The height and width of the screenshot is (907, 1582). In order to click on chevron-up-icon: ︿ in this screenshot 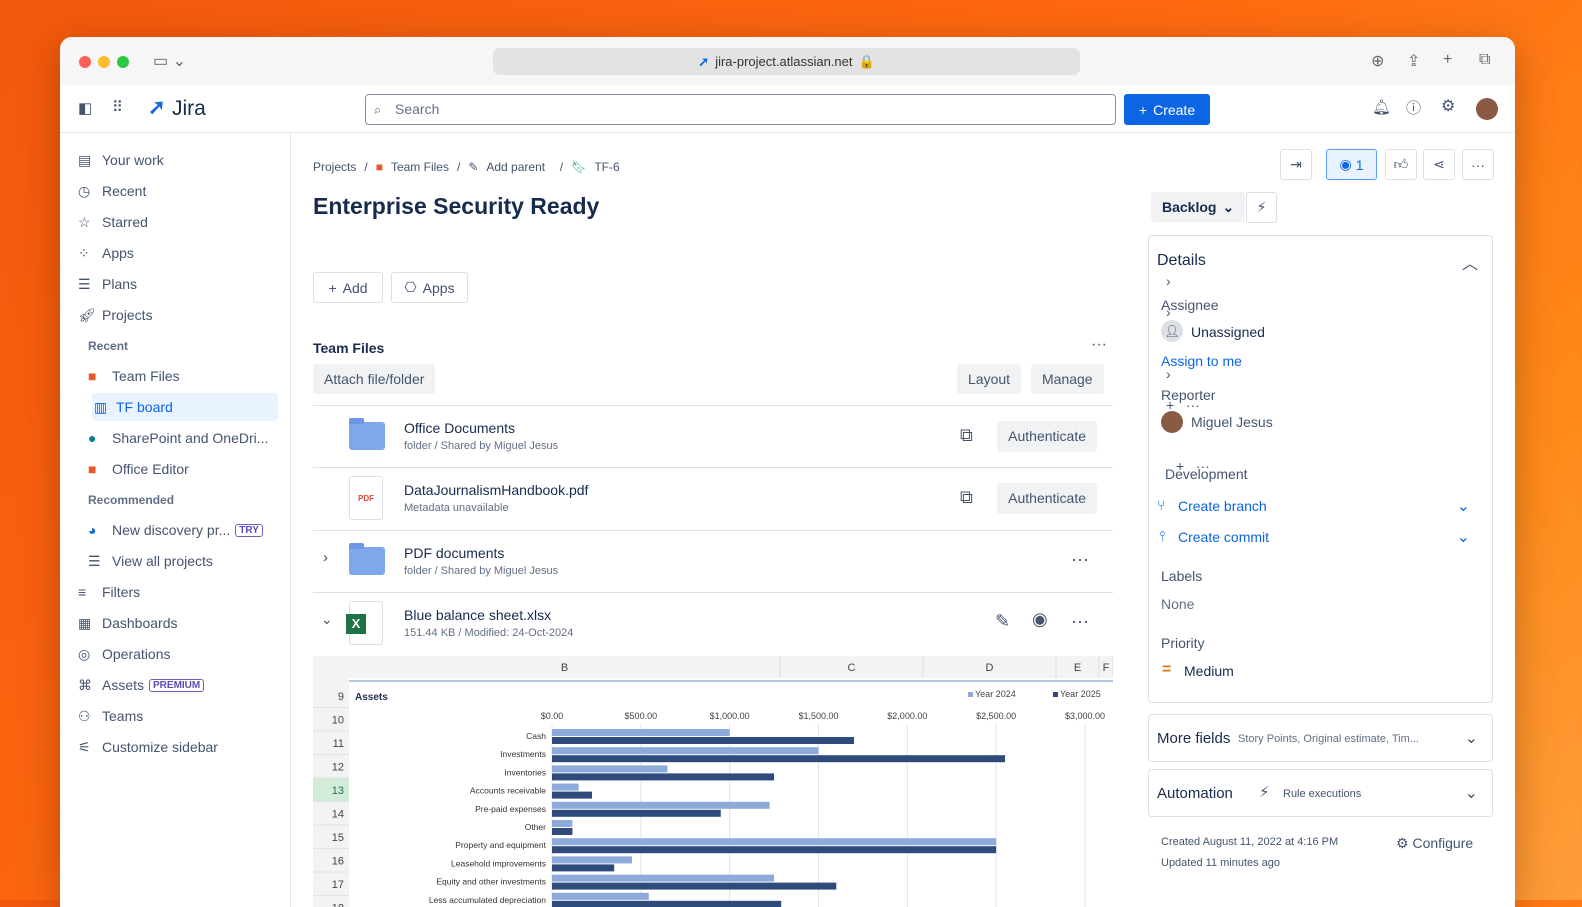, I will do `click(1470, 262)`.